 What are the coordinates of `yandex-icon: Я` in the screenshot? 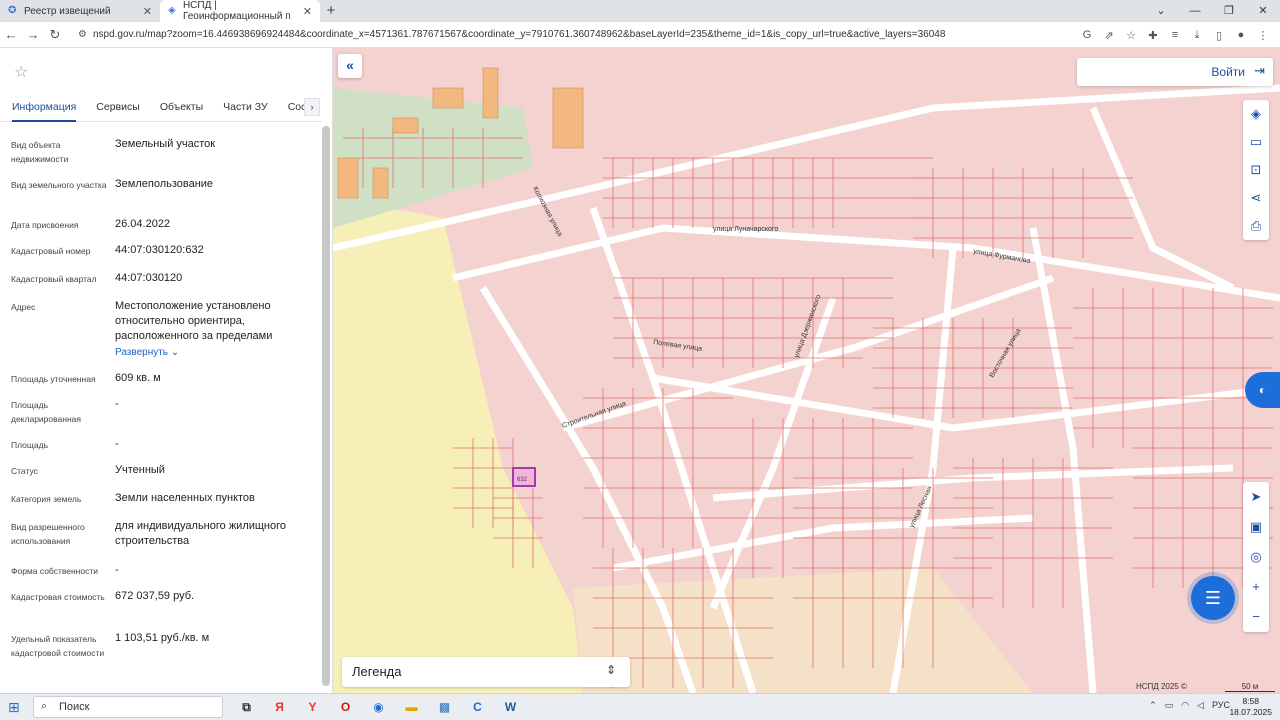 It's located at (279, 707).